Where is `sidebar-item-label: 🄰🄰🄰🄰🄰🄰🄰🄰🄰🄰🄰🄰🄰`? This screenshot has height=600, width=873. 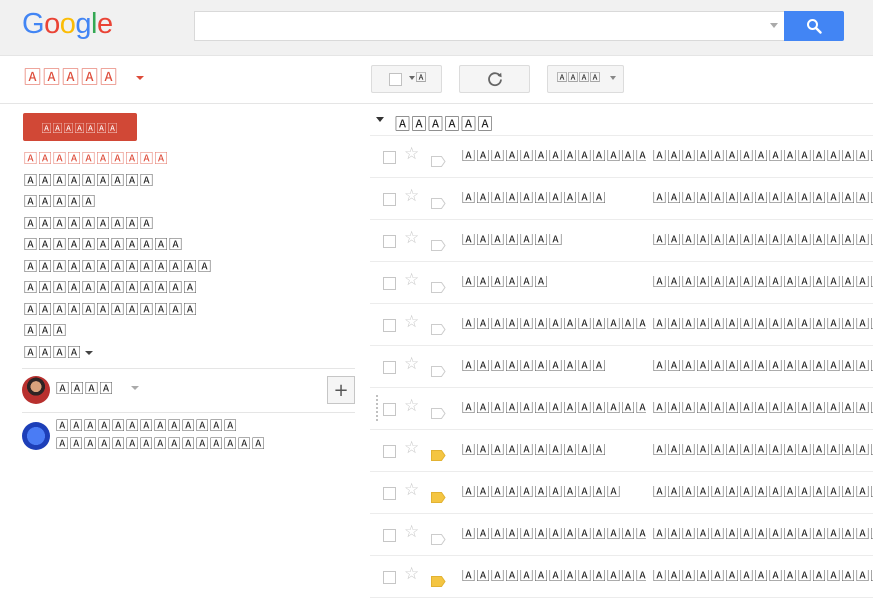 sidebar-item-label: 🄰🄰🄰🄰🄰🄰🄰🄰🄰🄰🄰🄰🄰 is located at coordinates (118, 267).